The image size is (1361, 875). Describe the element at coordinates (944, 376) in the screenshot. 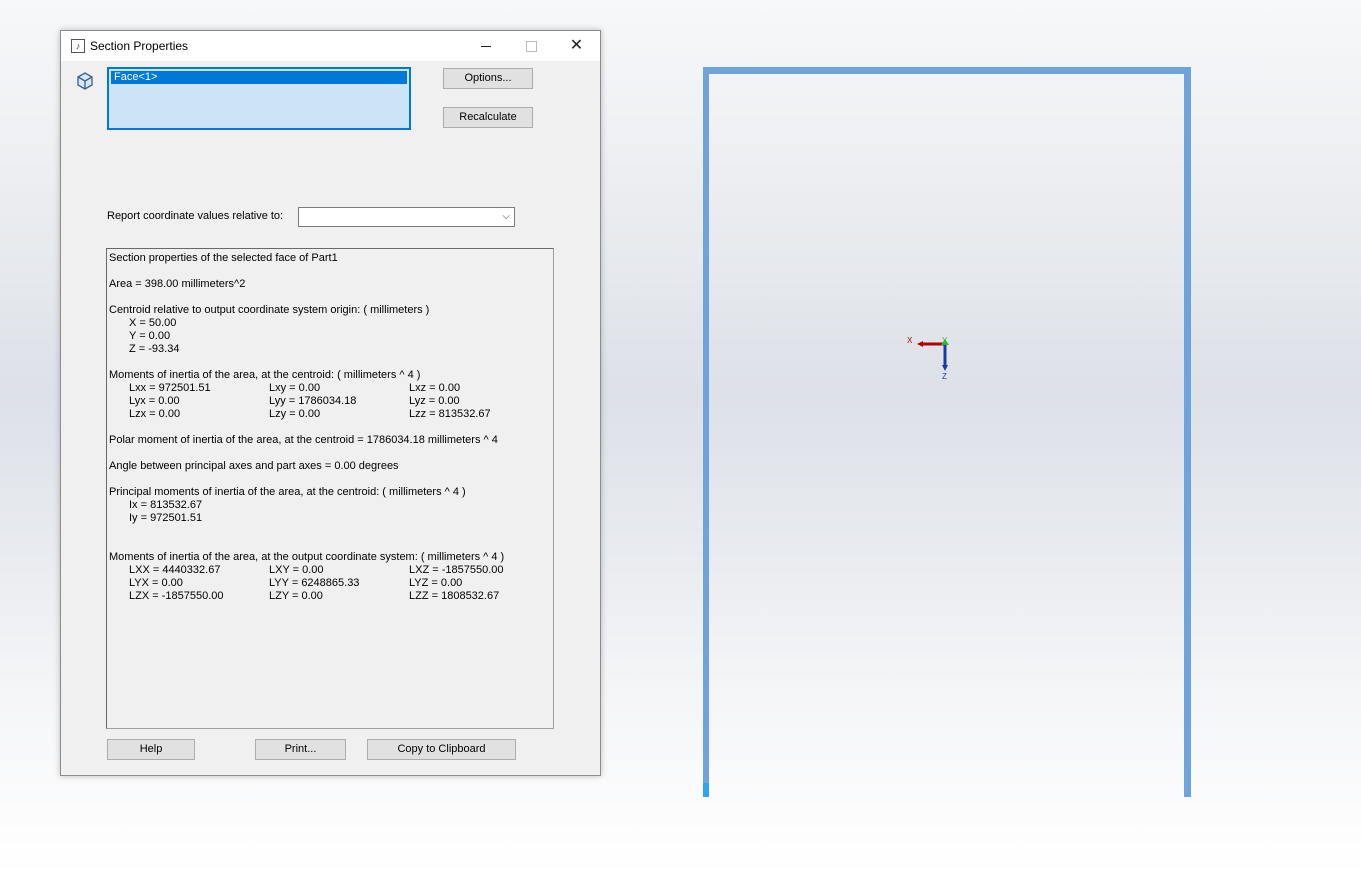

I see `triad-z-label: Z` at that location.